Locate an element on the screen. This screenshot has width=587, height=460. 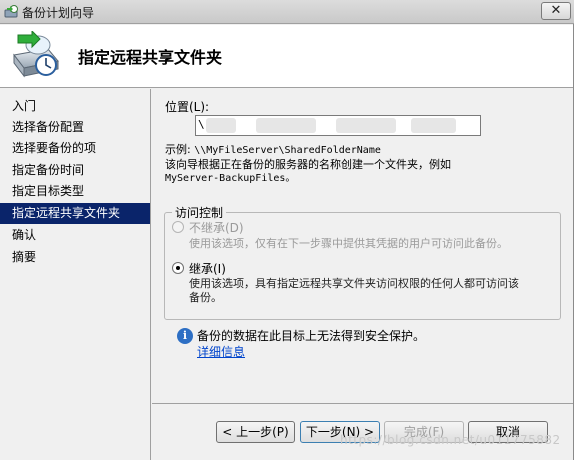
radio-inherit-help: 使用该选项，具有指定远程共享文件夹访问权限的任何人都可访问该 备份。 is located at coordinates (375, 291).